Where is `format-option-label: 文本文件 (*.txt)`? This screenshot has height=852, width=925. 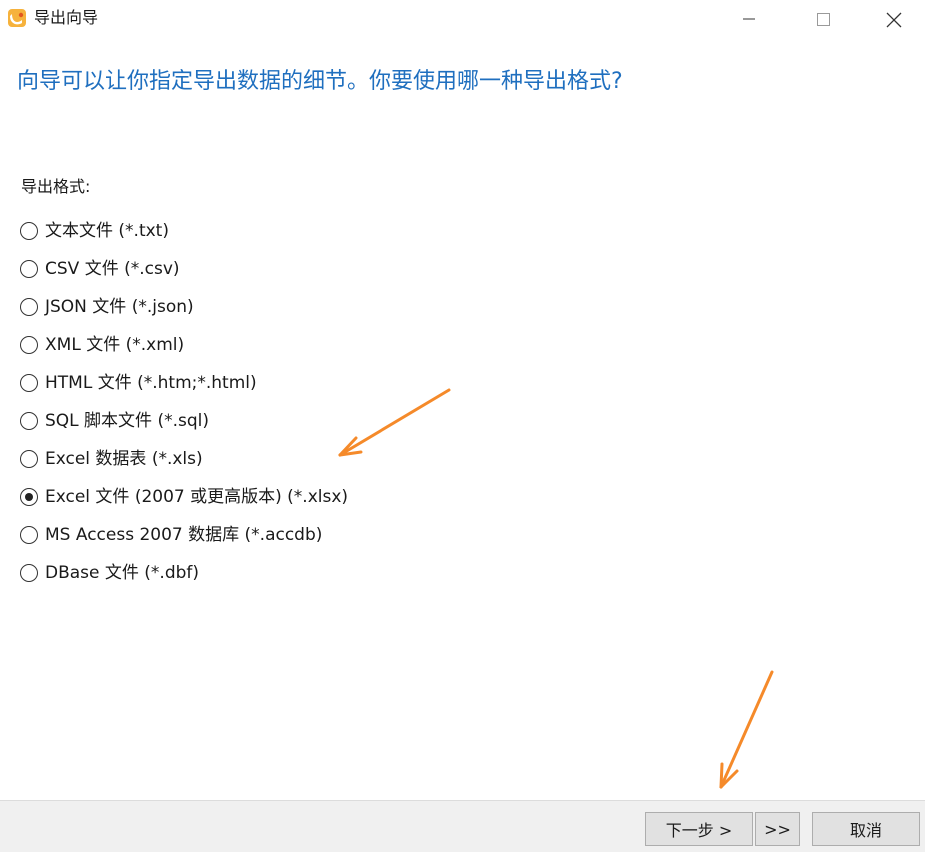
format-option-label: 文本文件 (*.txt) is located at coordinates (107, 231).